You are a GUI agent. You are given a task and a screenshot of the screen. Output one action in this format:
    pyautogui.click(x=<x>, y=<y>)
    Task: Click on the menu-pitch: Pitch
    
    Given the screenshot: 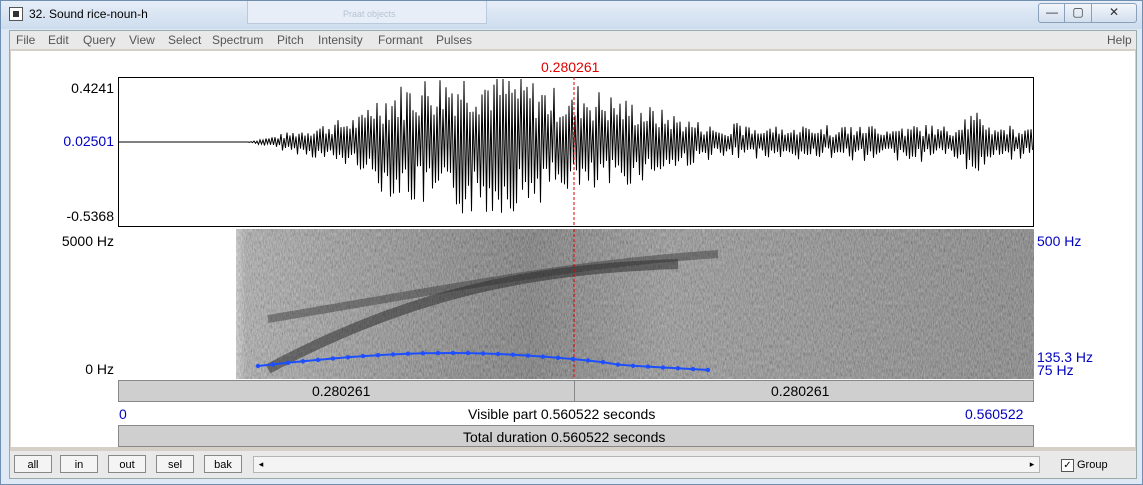 What is the action you would take?
    pyautogui.click(x=290, y=40)
    